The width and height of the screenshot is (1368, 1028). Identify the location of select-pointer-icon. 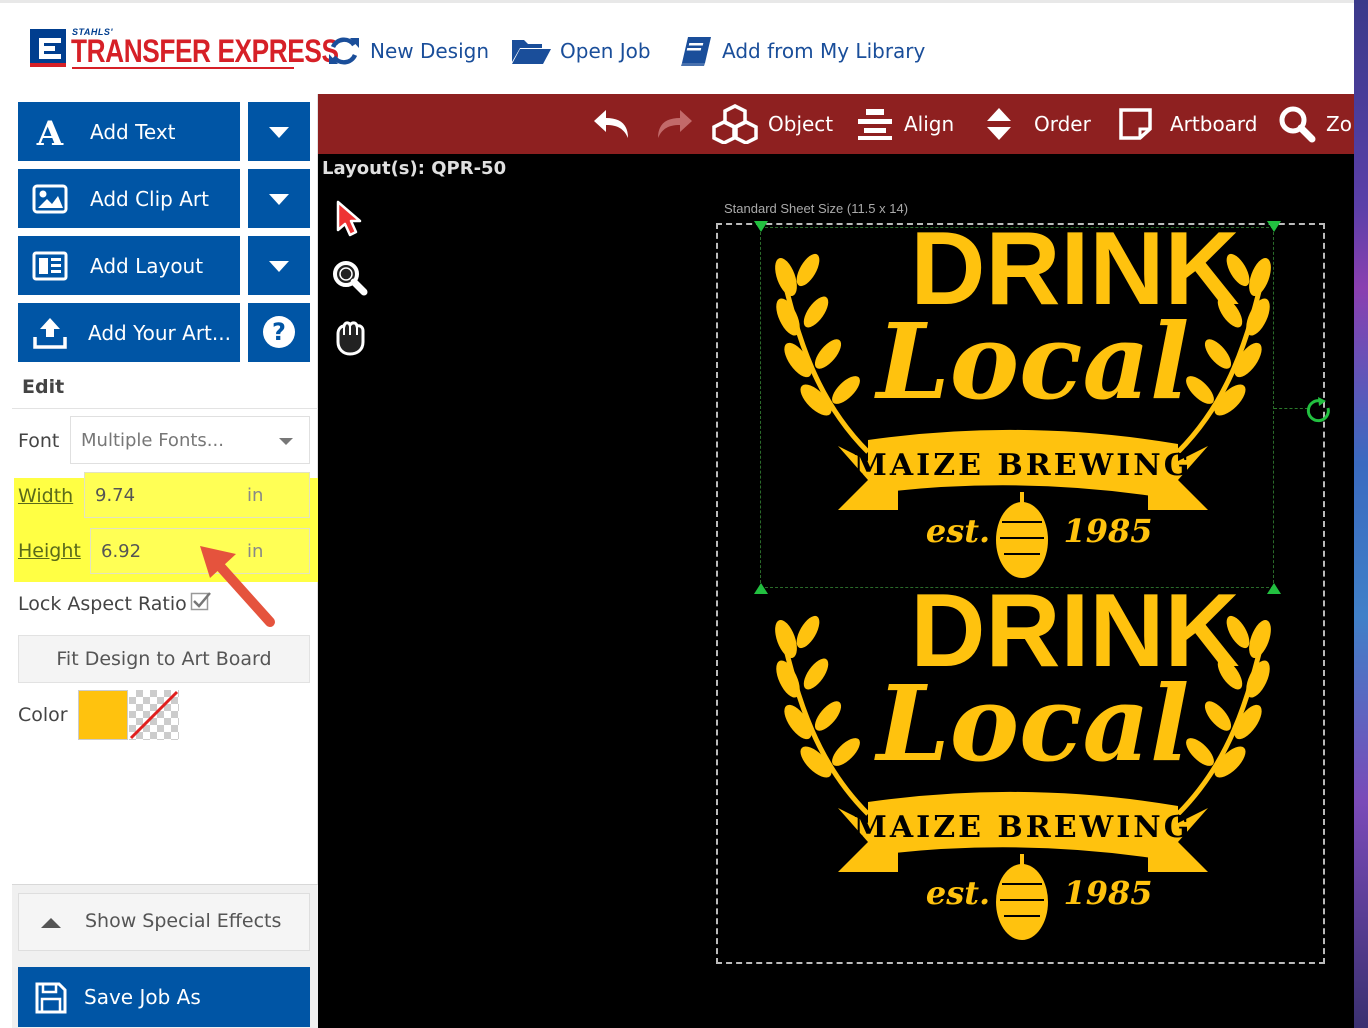
(350, 218).